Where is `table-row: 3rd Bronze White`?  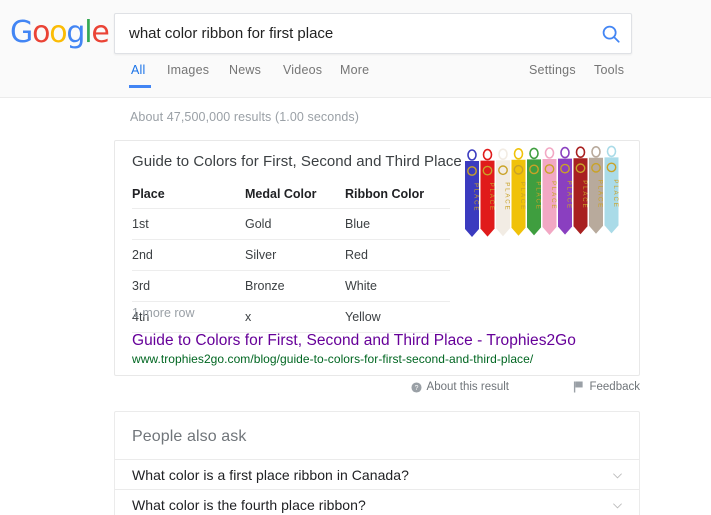 table-row: 3rd Bronze White is located at coordinates (291, 286).